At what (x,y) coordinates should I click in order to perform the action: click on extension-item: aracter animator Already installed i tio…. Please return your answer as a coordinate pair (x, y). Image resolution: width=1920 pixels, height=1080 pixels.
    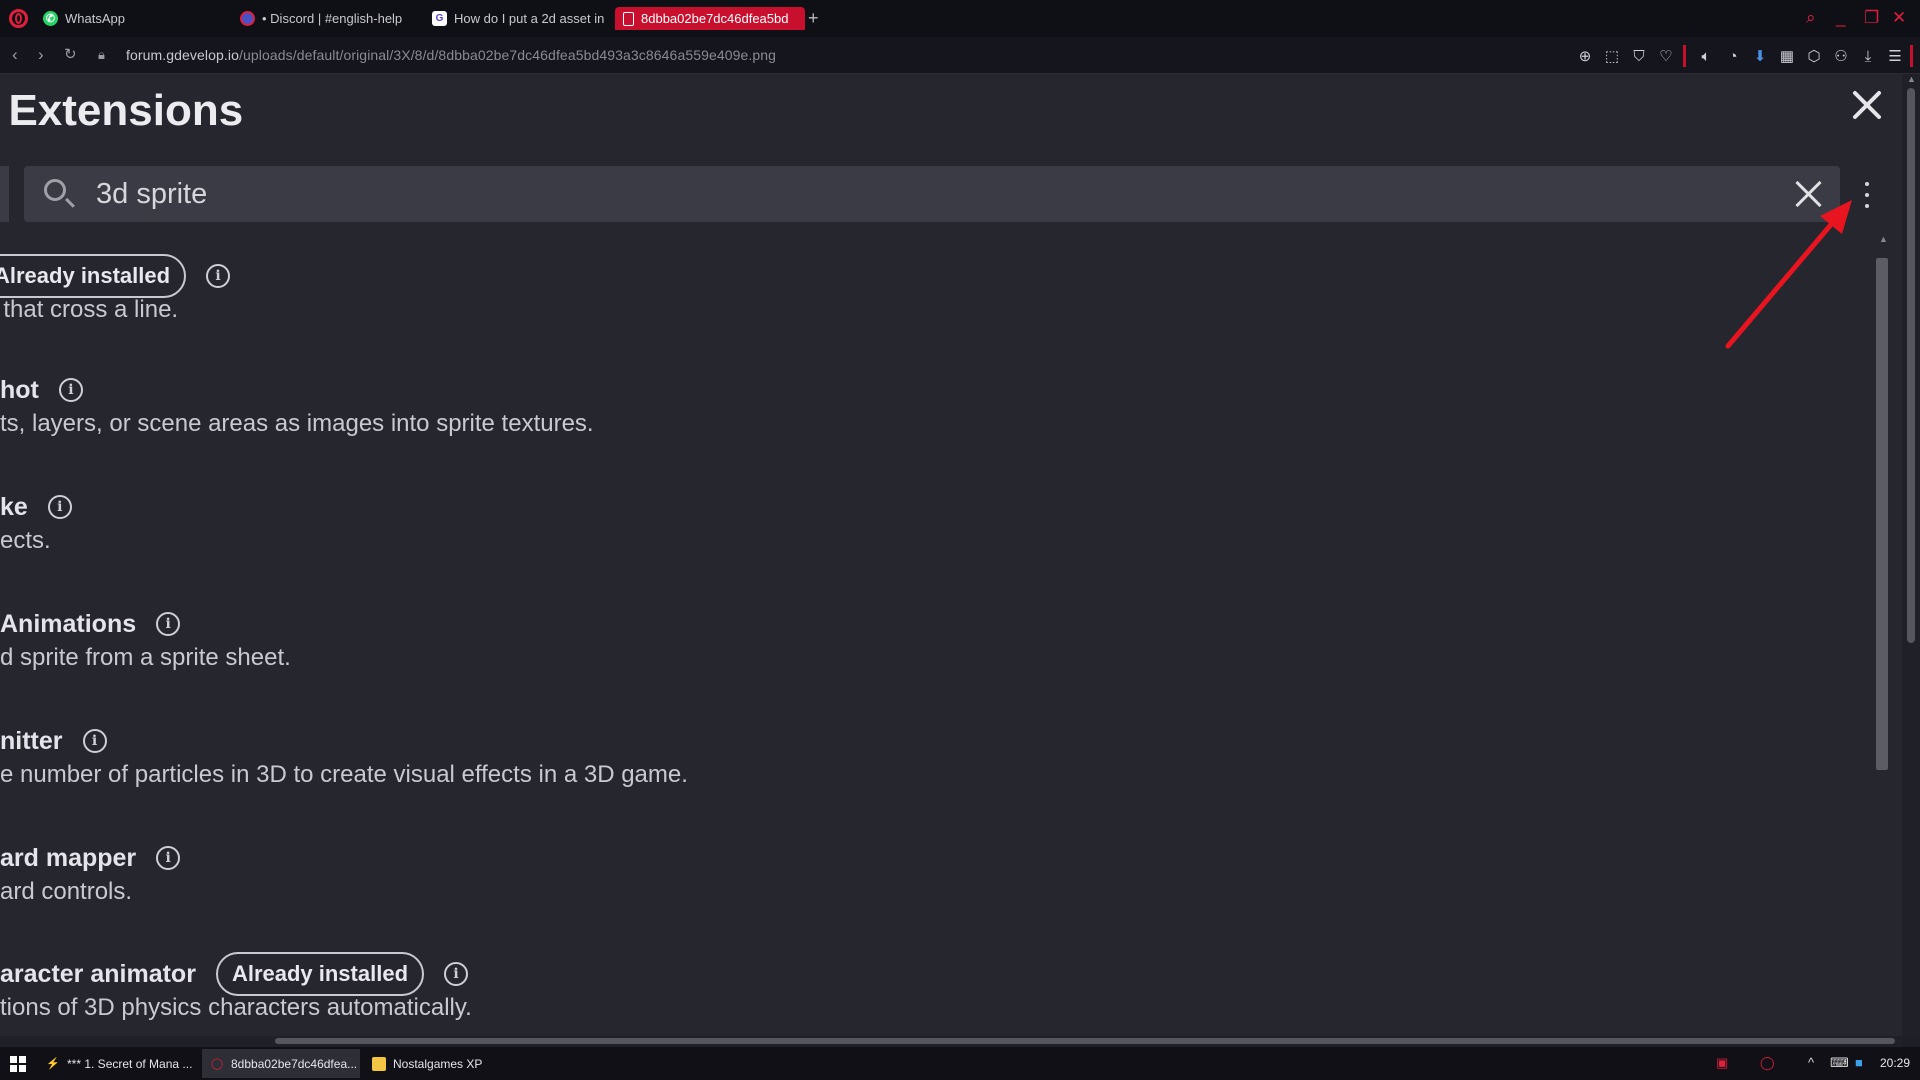
    Looking at the image, I should click on (236, 987).